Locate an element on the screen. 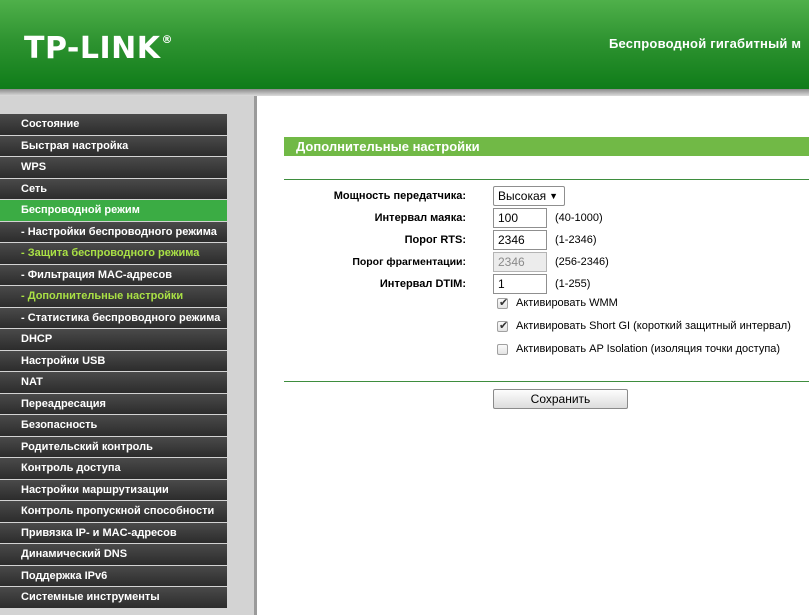  top-divider is located at coordinates (546, 179).